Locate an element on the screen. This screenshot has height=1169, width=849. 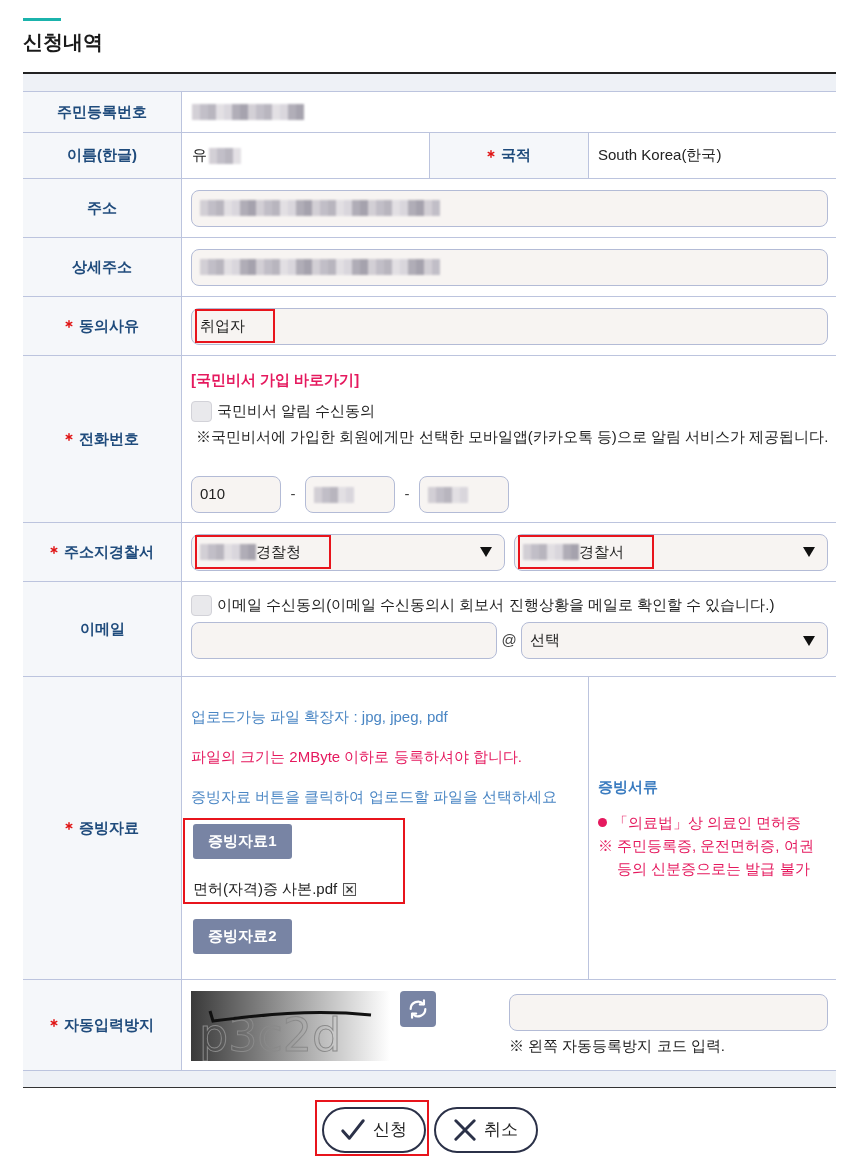
dropdown: 경찰청 is located at coordinates (348, 552).